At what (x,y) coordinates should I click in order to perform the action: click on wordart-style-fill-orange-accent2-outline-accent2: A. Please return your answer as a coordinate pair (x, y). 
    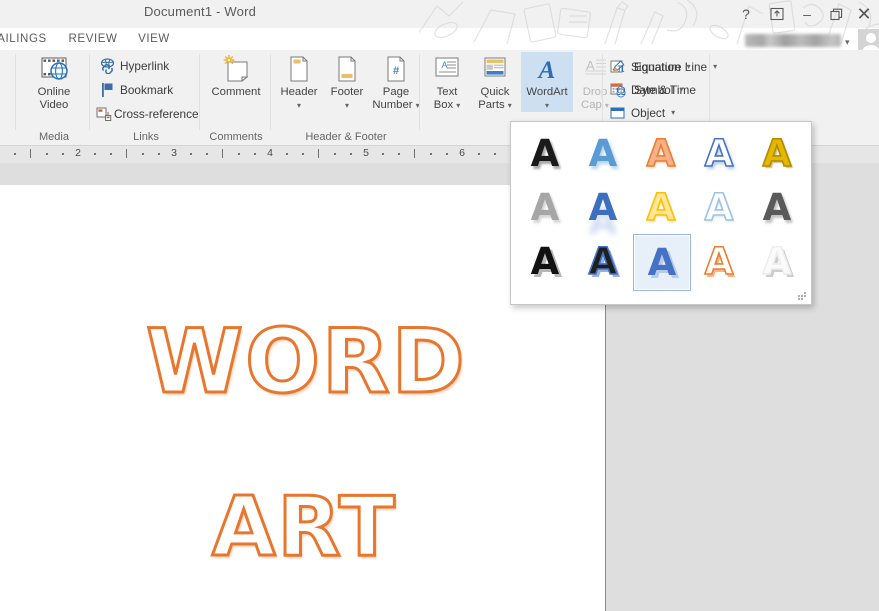
    Looking at the image, I should click on (661, 153).